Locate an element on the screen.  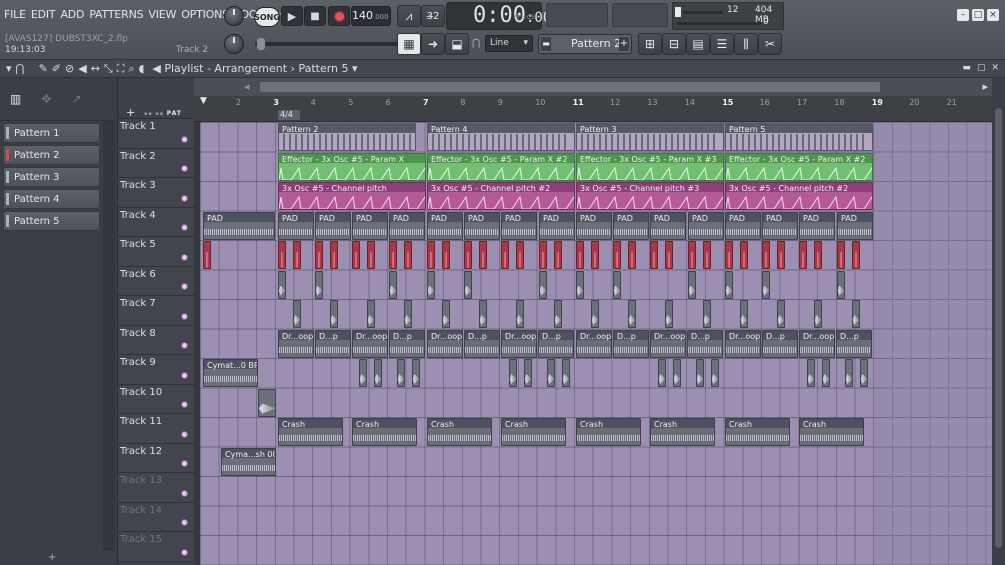
pattern-add-button: + is located at coordinates (624, 44).